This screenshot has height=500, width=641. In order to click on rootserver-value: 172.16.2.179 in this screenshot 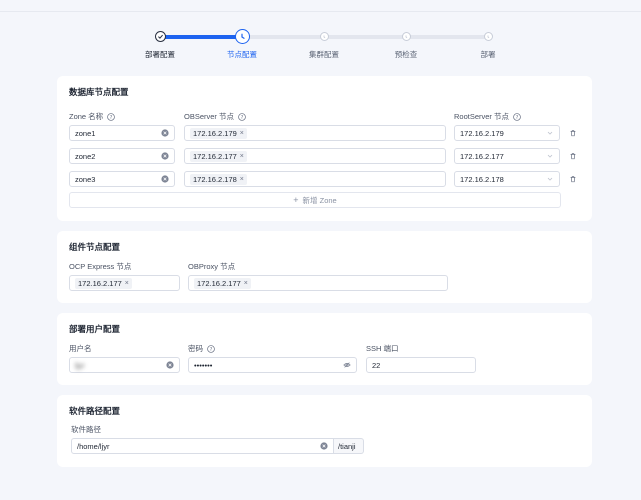, I will do `click(482, 133)`.